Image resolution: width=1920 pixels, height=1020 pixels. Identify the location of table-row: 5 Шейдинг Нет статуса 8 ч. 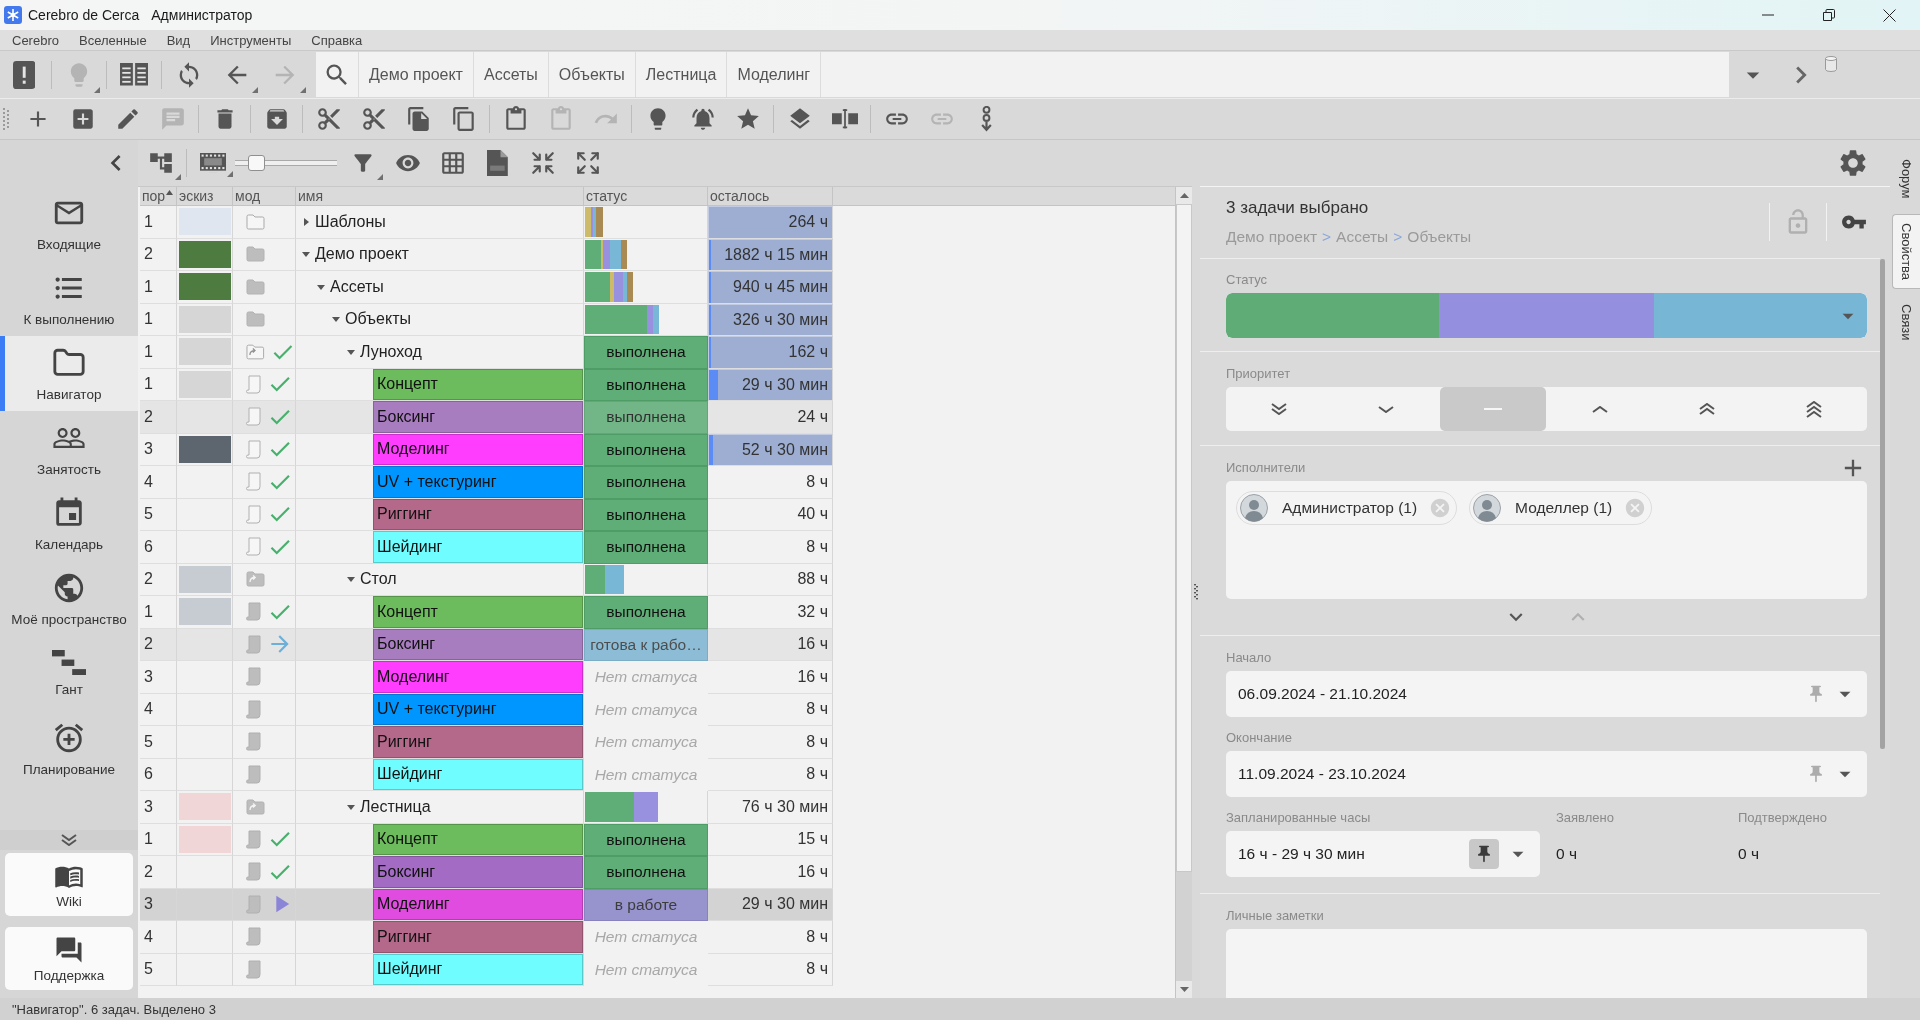
(486, 969).